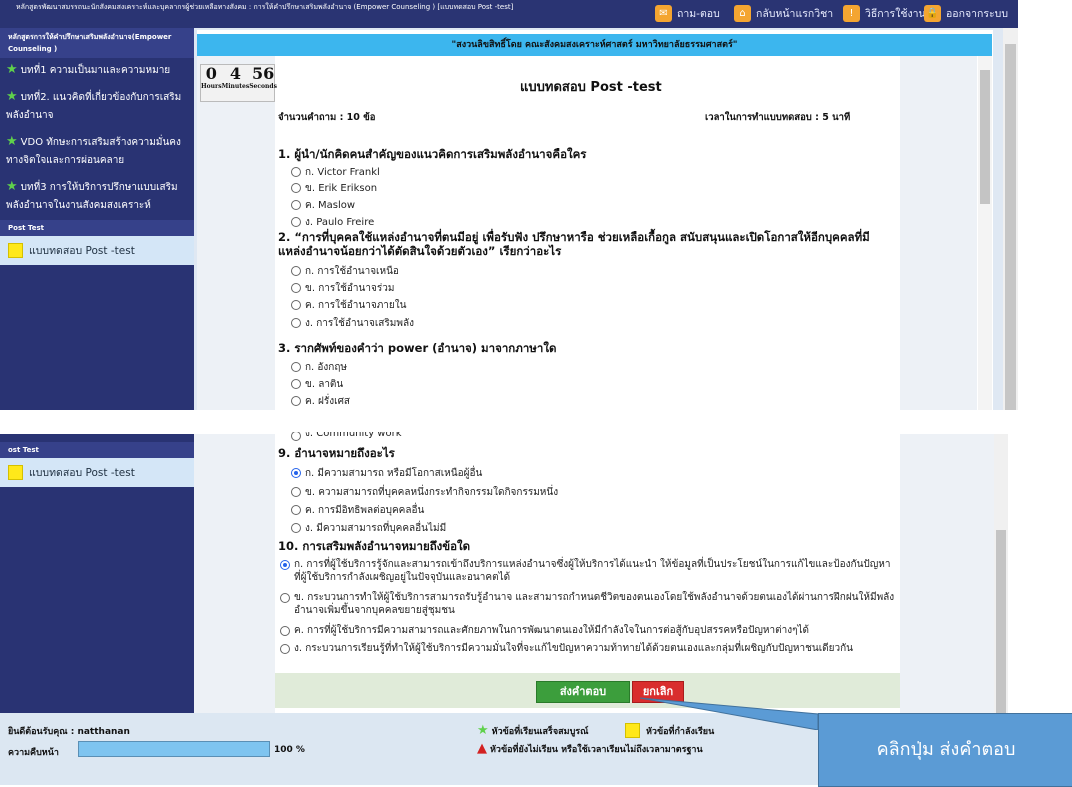 The image size is (1072, 787). I want to click on q9-option-a: ก. มีความสามารถ หรือมีโอกาสเหนือผู้อื่น, so click(386, 473).